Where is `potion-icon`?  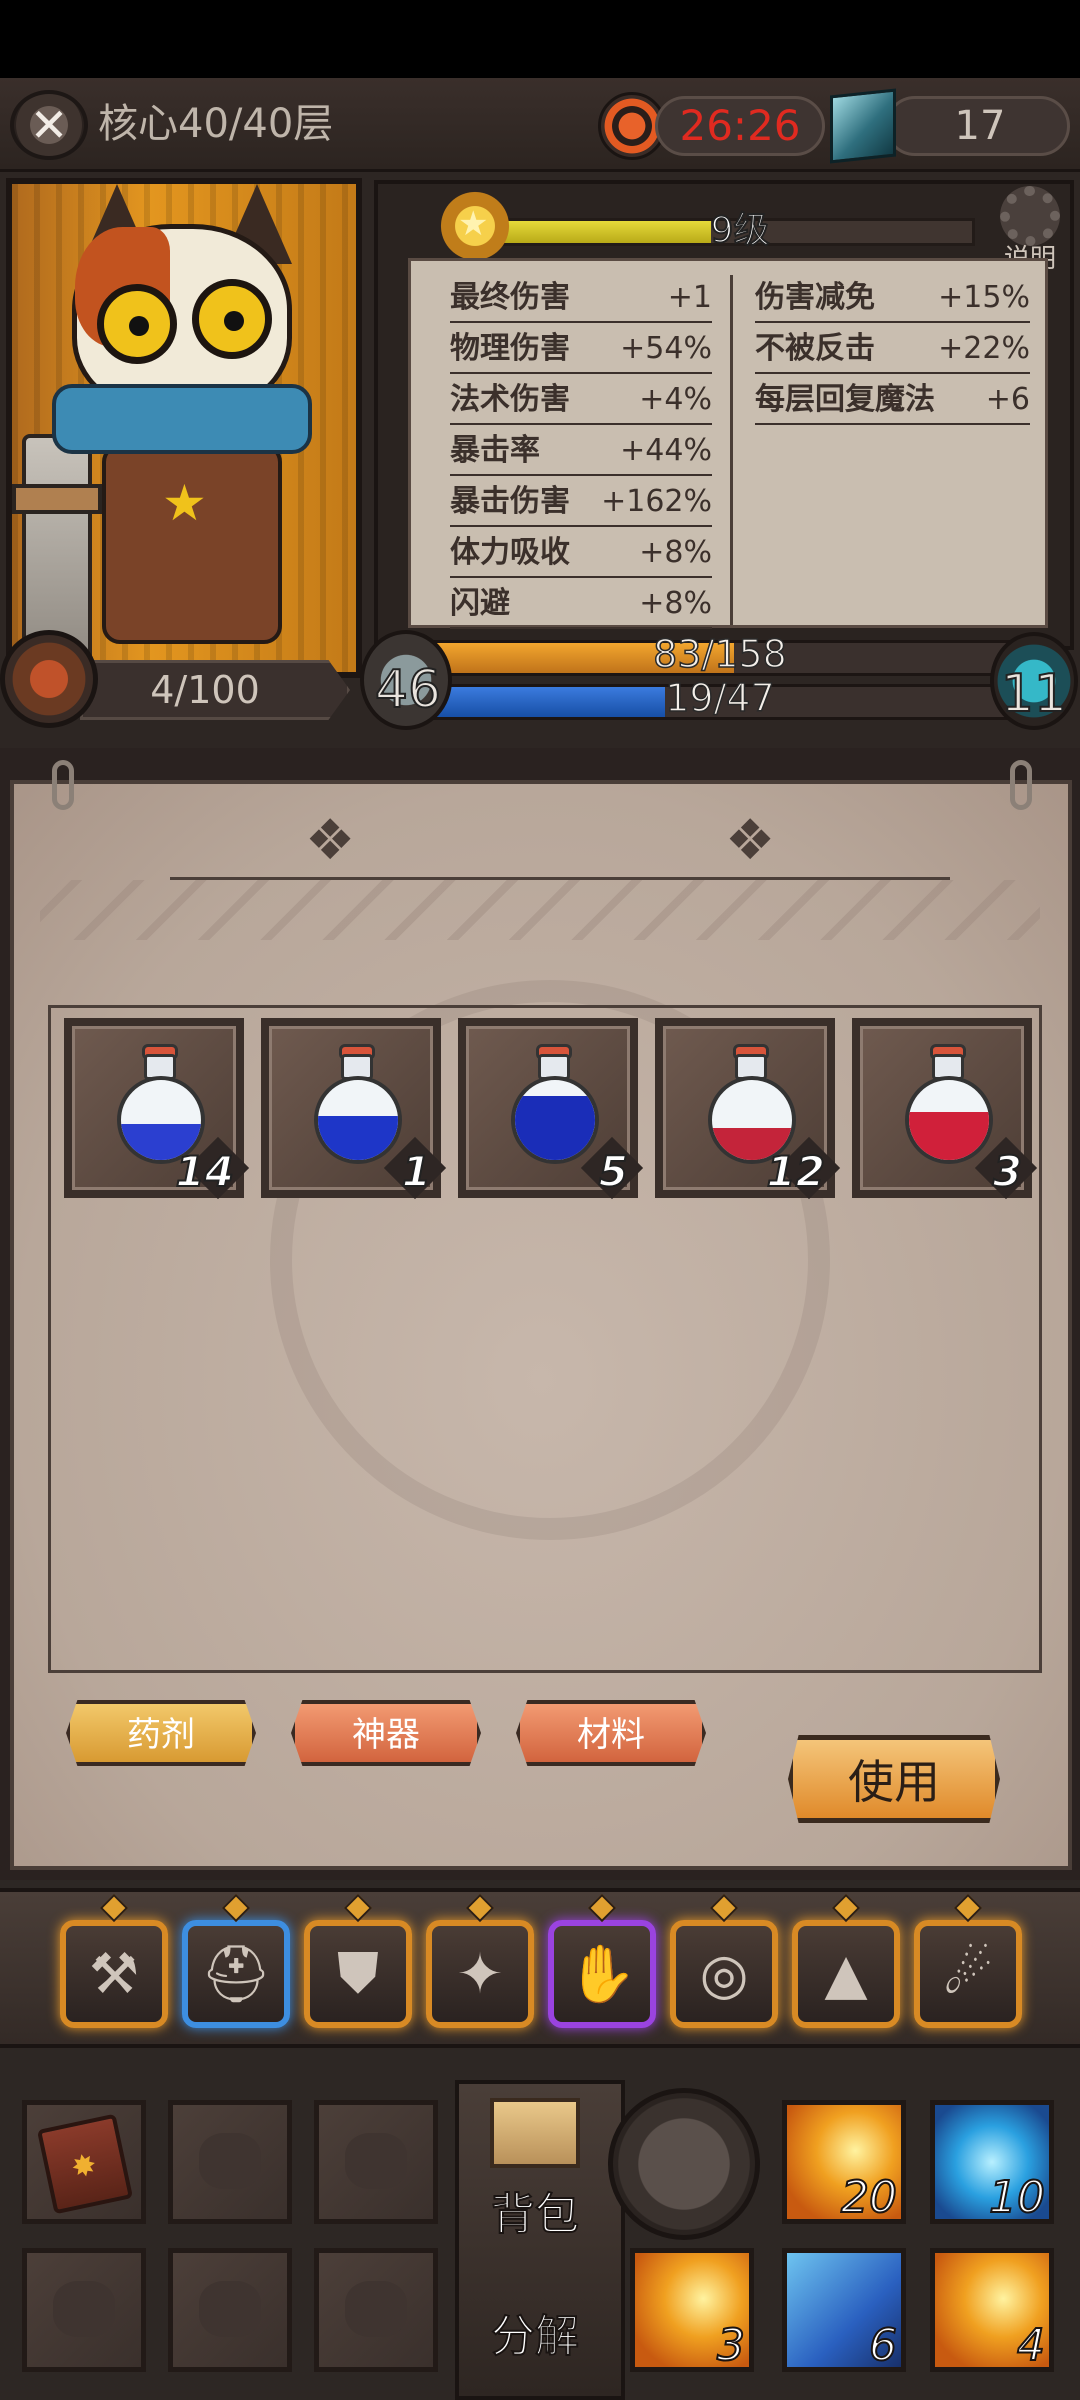
potion-icon is located at coordinates (555, 1120).